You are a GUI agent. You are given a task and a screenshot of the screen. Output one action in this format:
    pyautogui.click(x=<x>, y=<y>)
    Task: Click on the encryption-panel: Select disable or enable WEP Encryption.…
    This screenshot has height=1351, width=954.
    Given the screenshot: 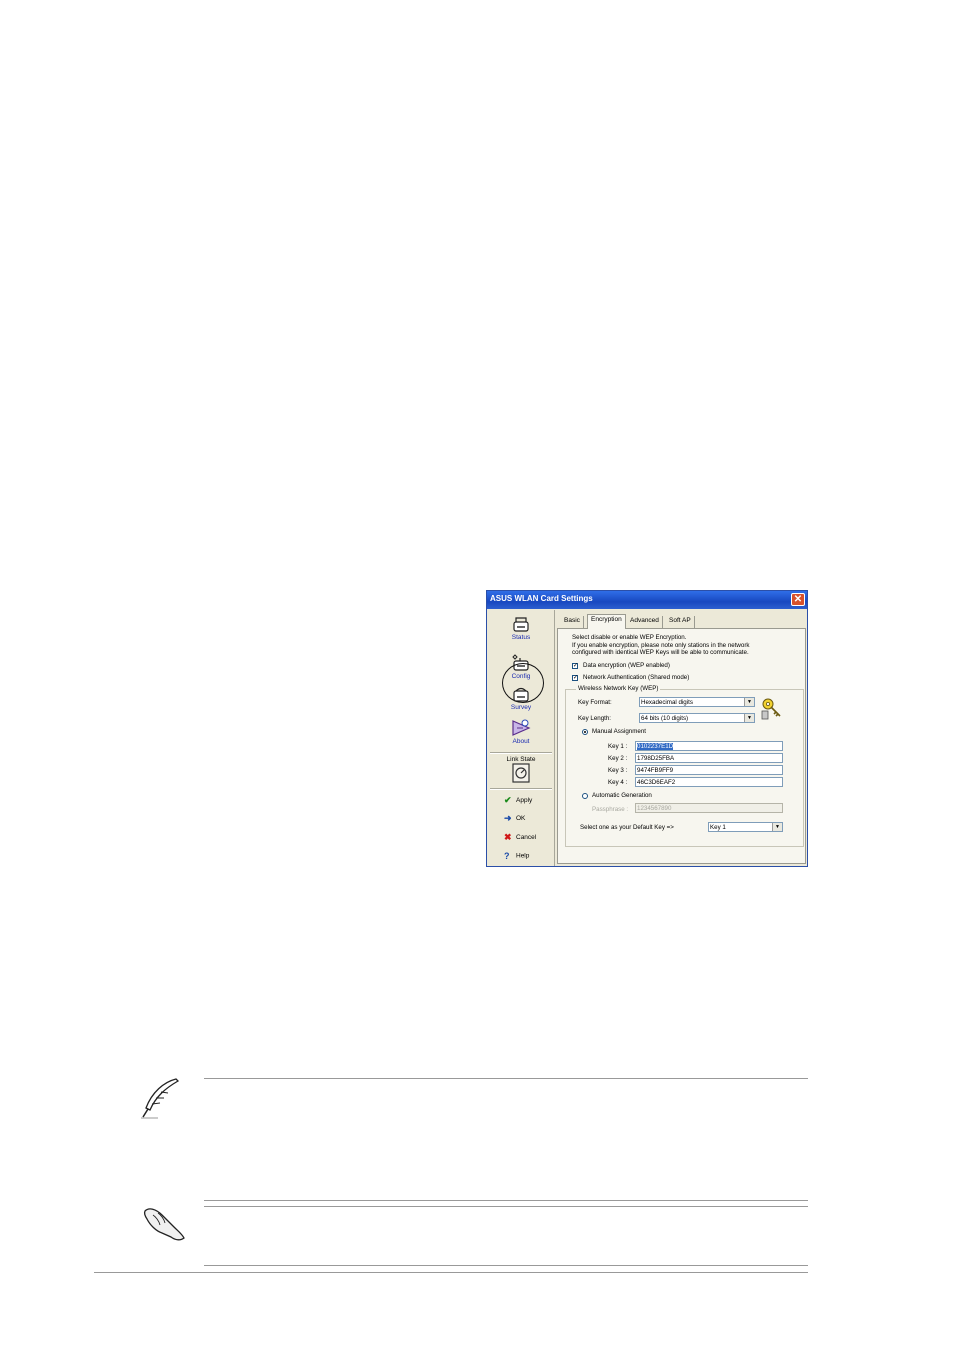 What is the action you would take?
    pyautogui.click(x=681, y=746)
    